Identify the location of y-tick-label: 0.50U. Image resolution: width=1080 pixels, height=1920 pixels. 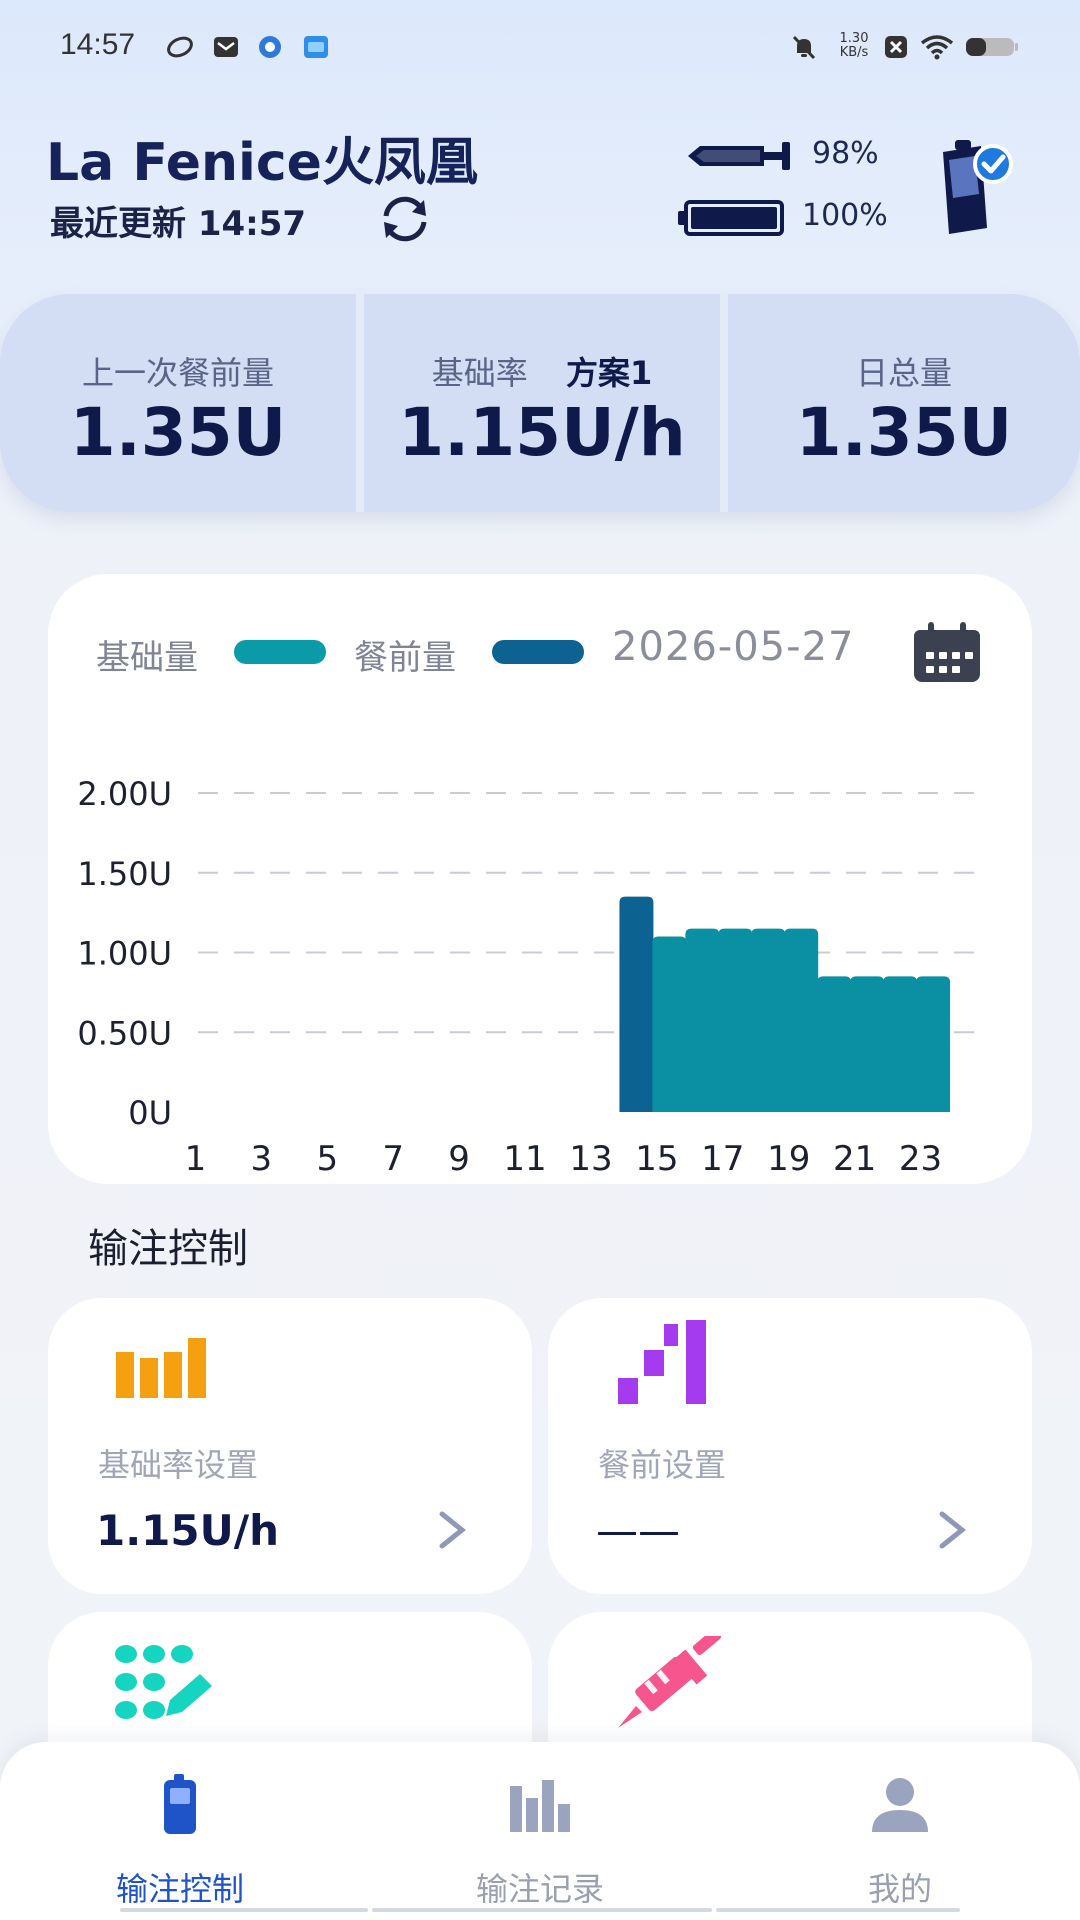
(124, 1033).